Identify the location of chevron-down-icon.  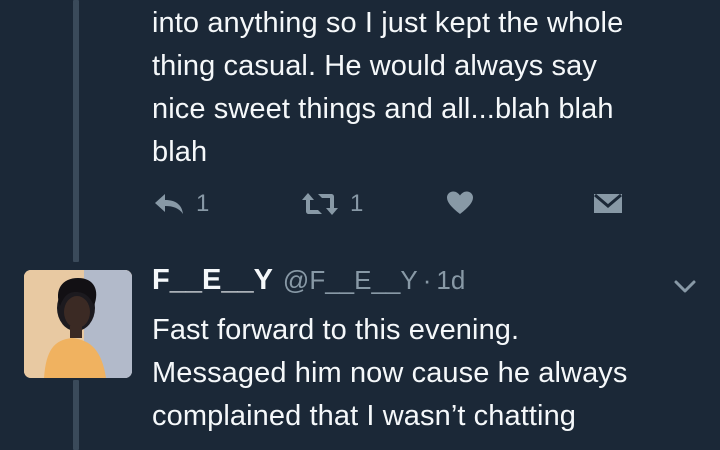
(685, 286).